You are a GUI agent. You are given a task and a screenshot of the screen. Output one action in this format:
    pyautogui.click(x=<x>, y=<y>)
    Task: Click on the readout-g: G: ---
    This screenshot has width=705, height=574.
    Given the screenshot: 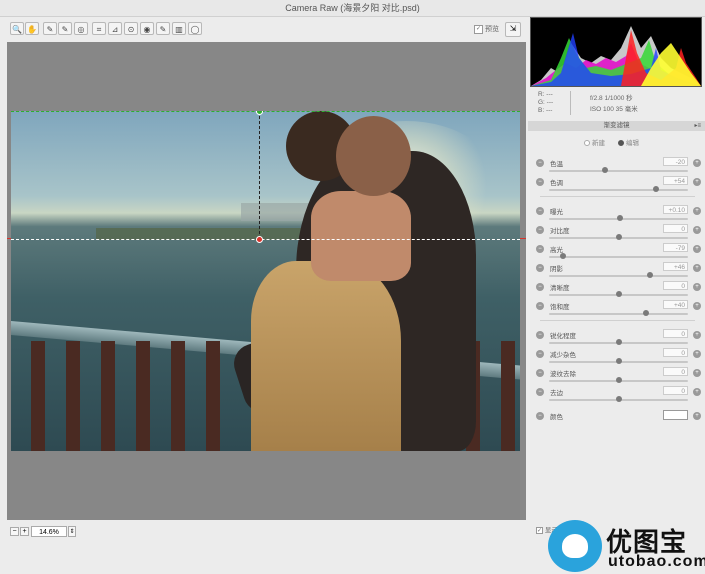 What is the action you would take?
    pyautogui.click(x=546, y=102)
    